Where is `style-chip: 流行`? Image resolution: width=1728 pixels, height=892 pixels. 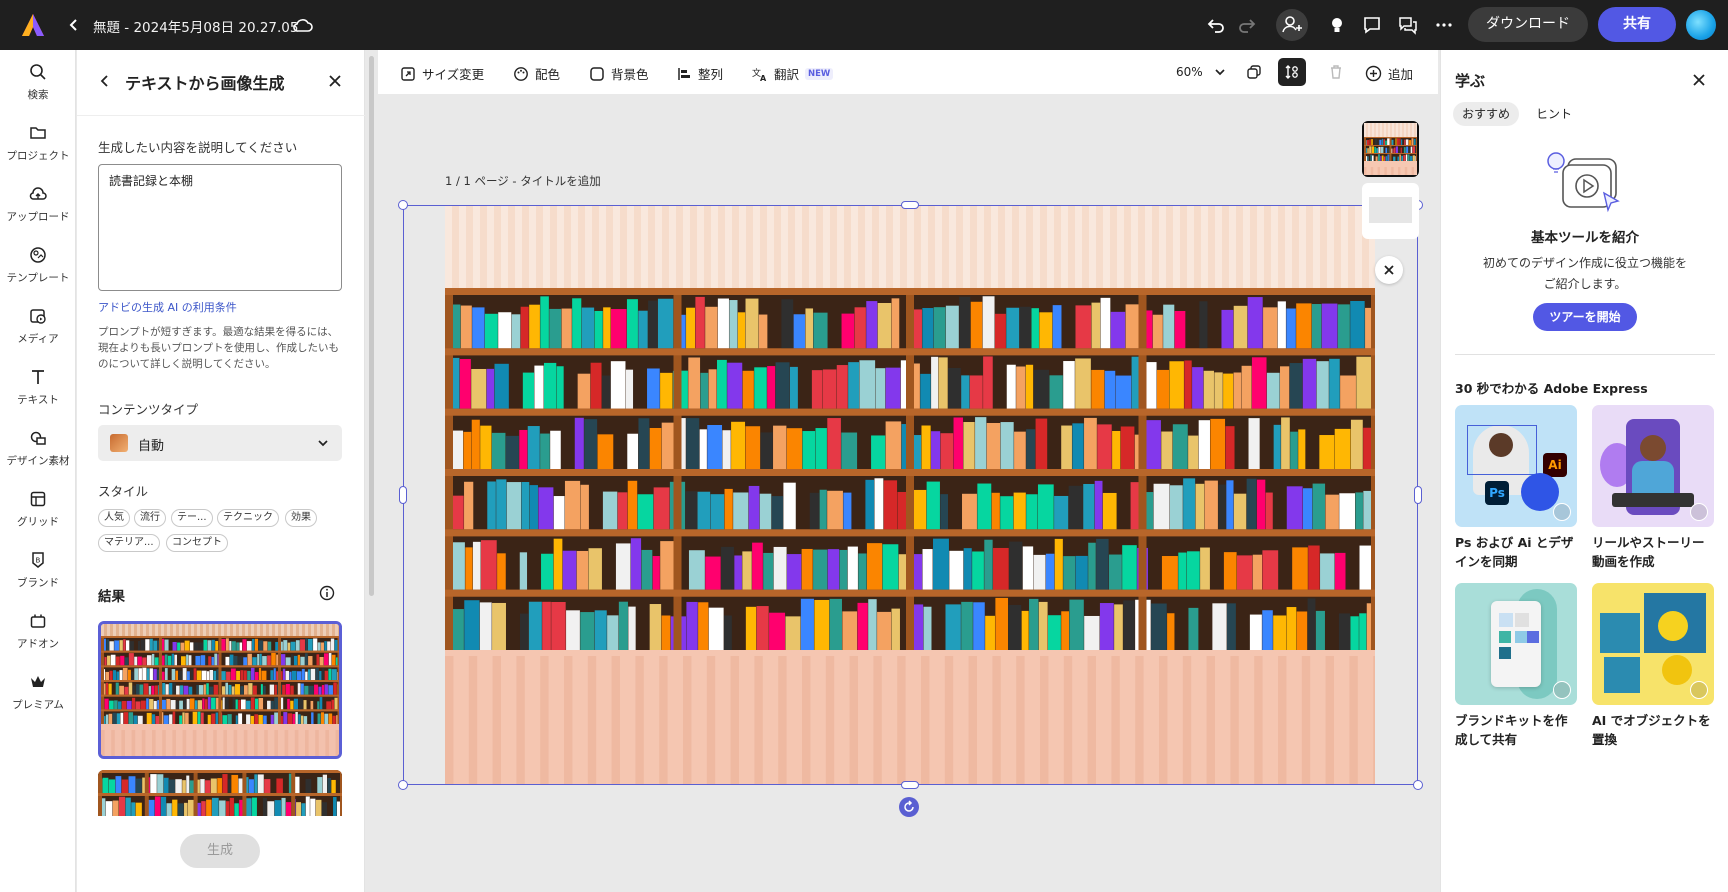 style-chip: 流行 is located at coordinates (150, 518).